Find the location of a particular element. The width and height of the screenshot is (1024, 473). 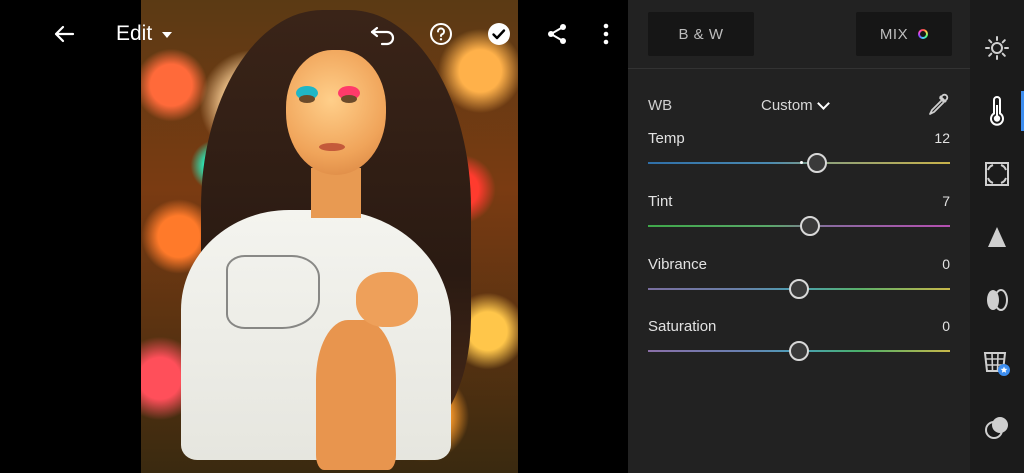

photo-hand is located at coordinates (387, 299).